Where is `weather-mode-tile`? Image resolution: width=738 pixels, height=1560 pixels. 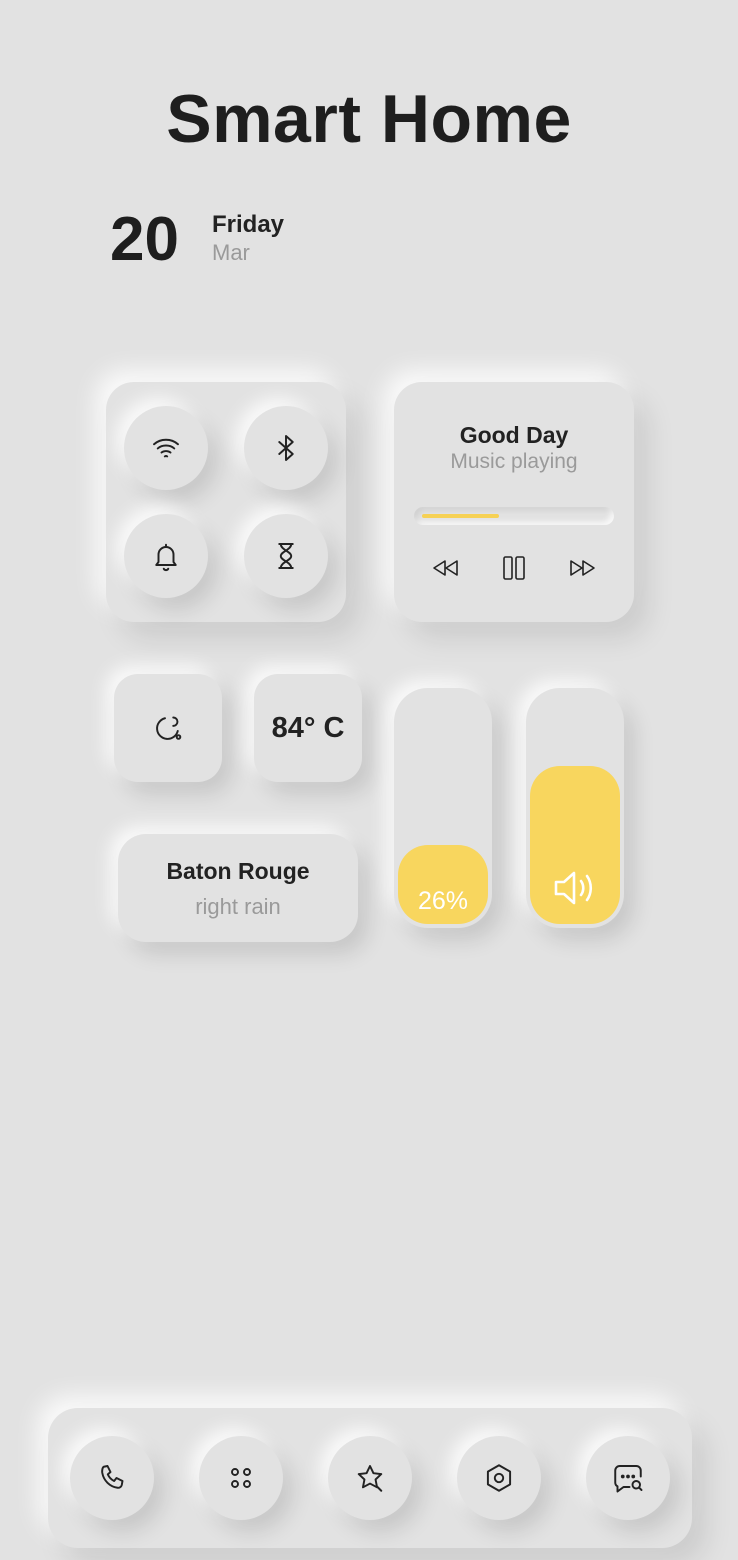
weather-mode-tile is located at coordinates (168, 728).